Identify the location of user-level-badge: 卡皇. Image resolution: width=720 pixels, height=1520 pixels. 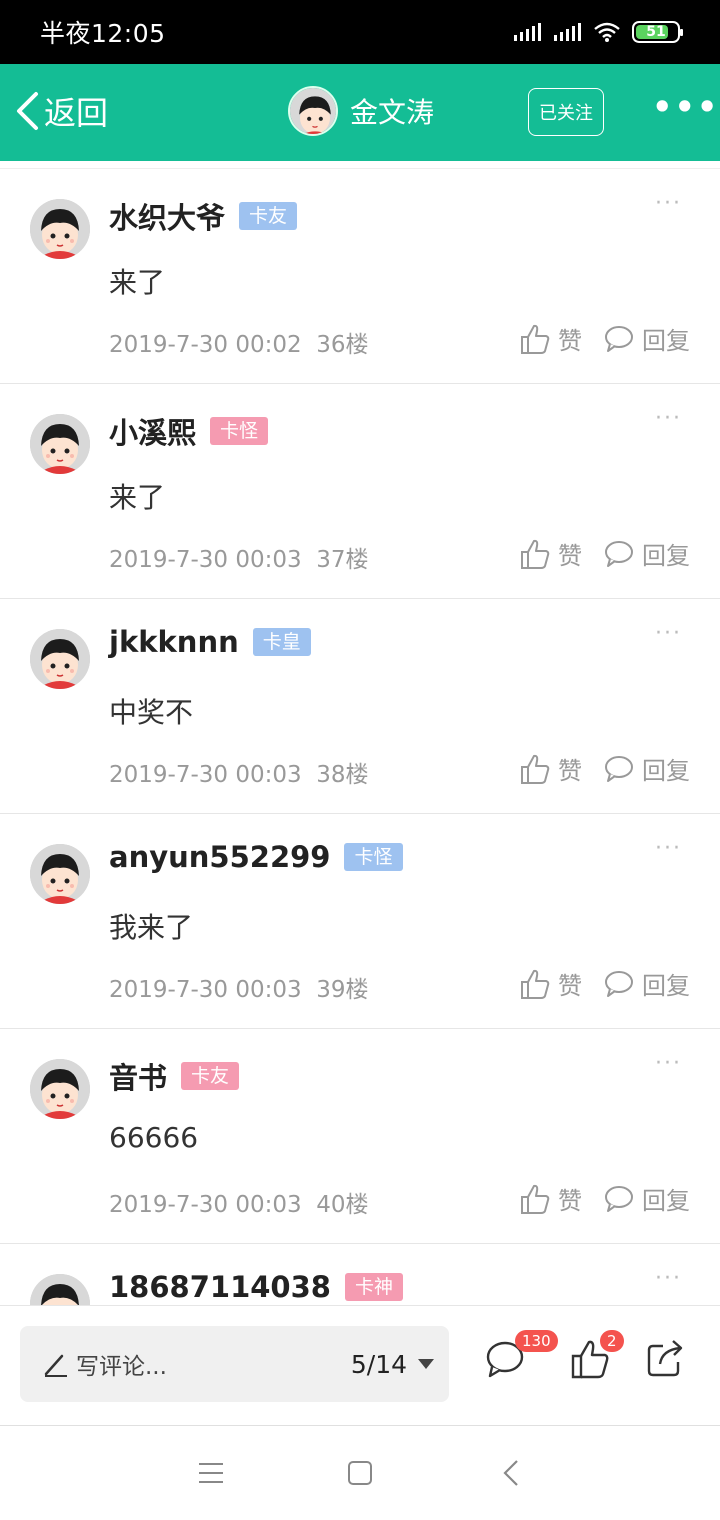
(281, 642).